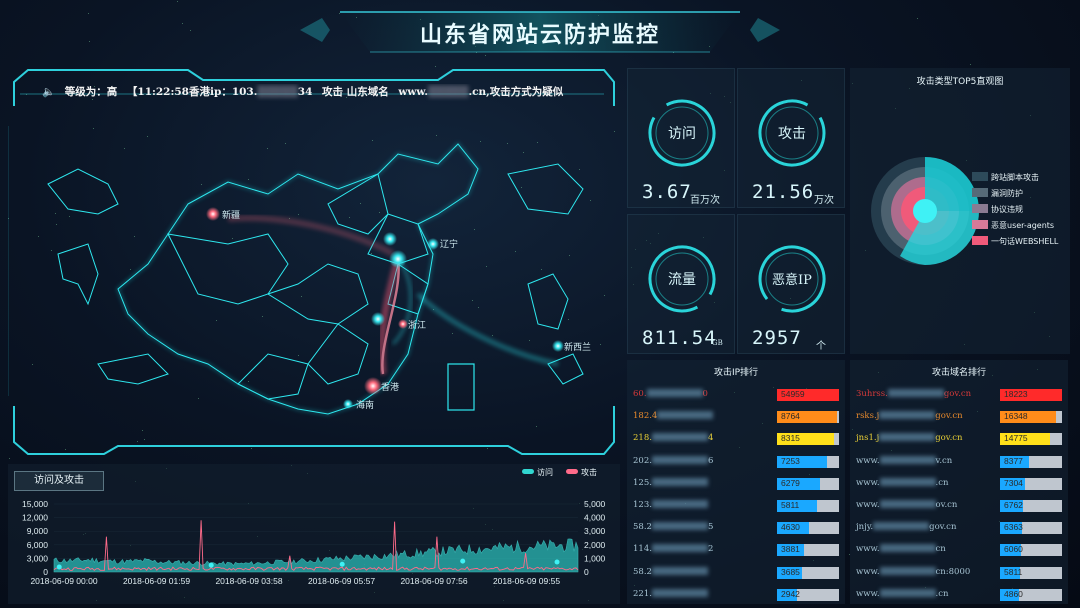  Describe the element at coordinates (305, 92) in the screenshot. I see `ticker-source-end: 34` at that location.